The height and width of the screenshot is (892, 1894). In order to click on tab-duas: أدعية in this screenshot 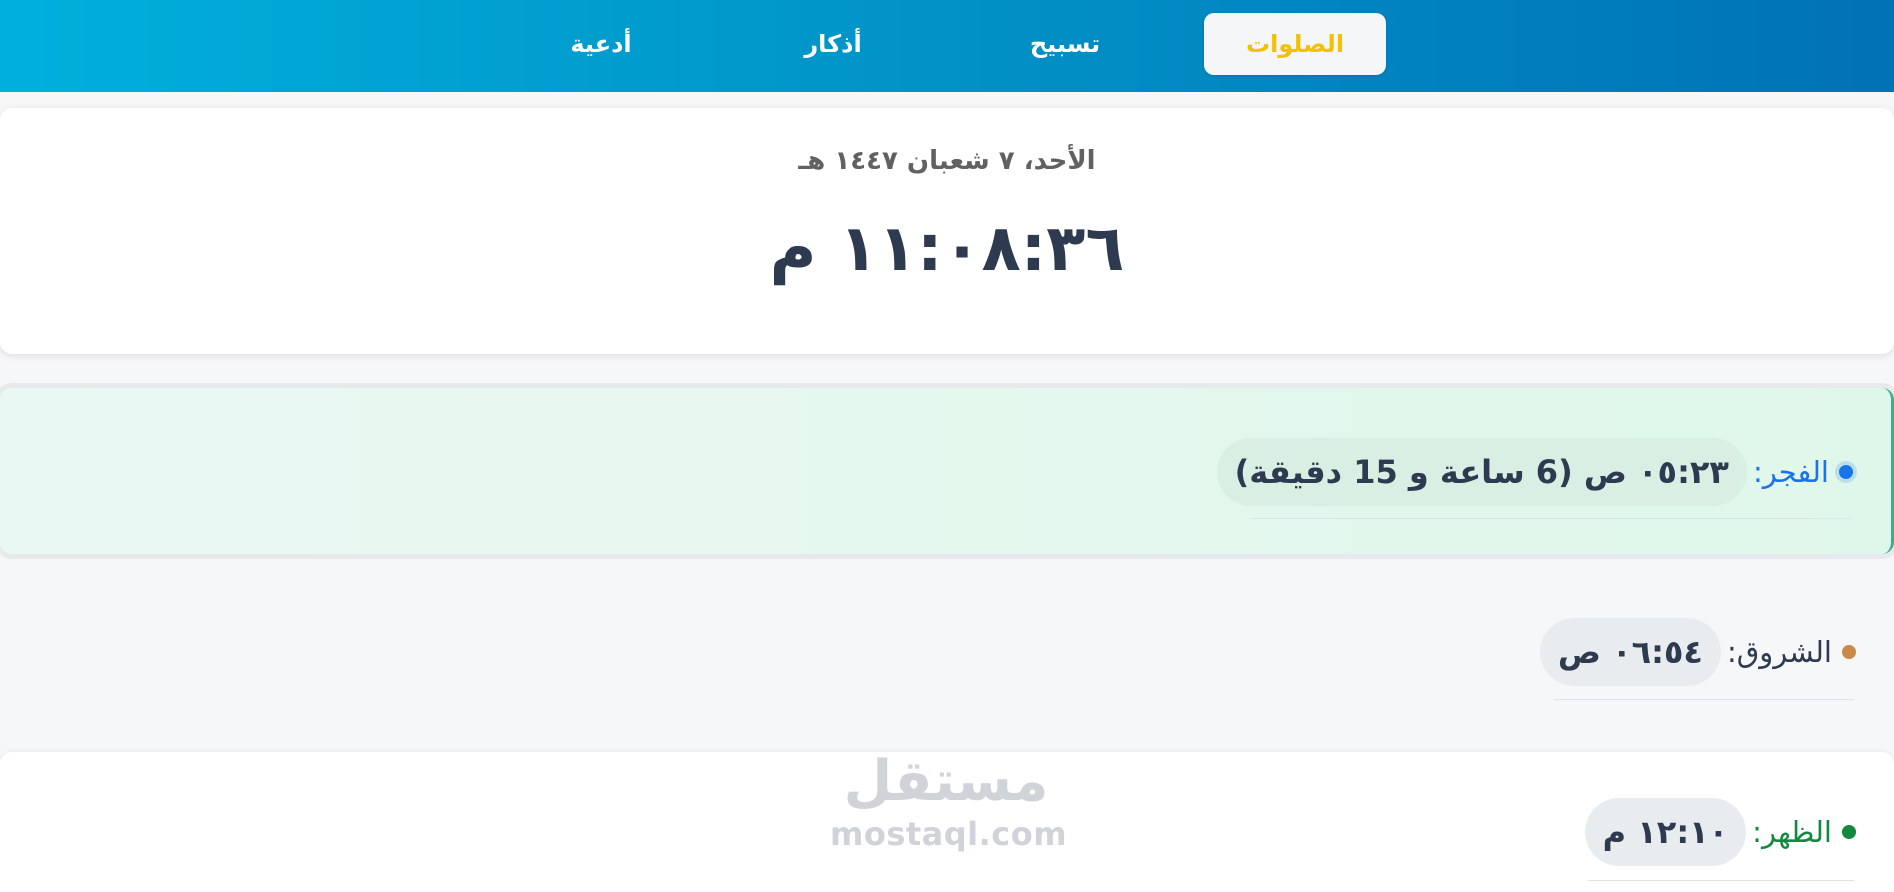, I will do `click(601, 44)`.